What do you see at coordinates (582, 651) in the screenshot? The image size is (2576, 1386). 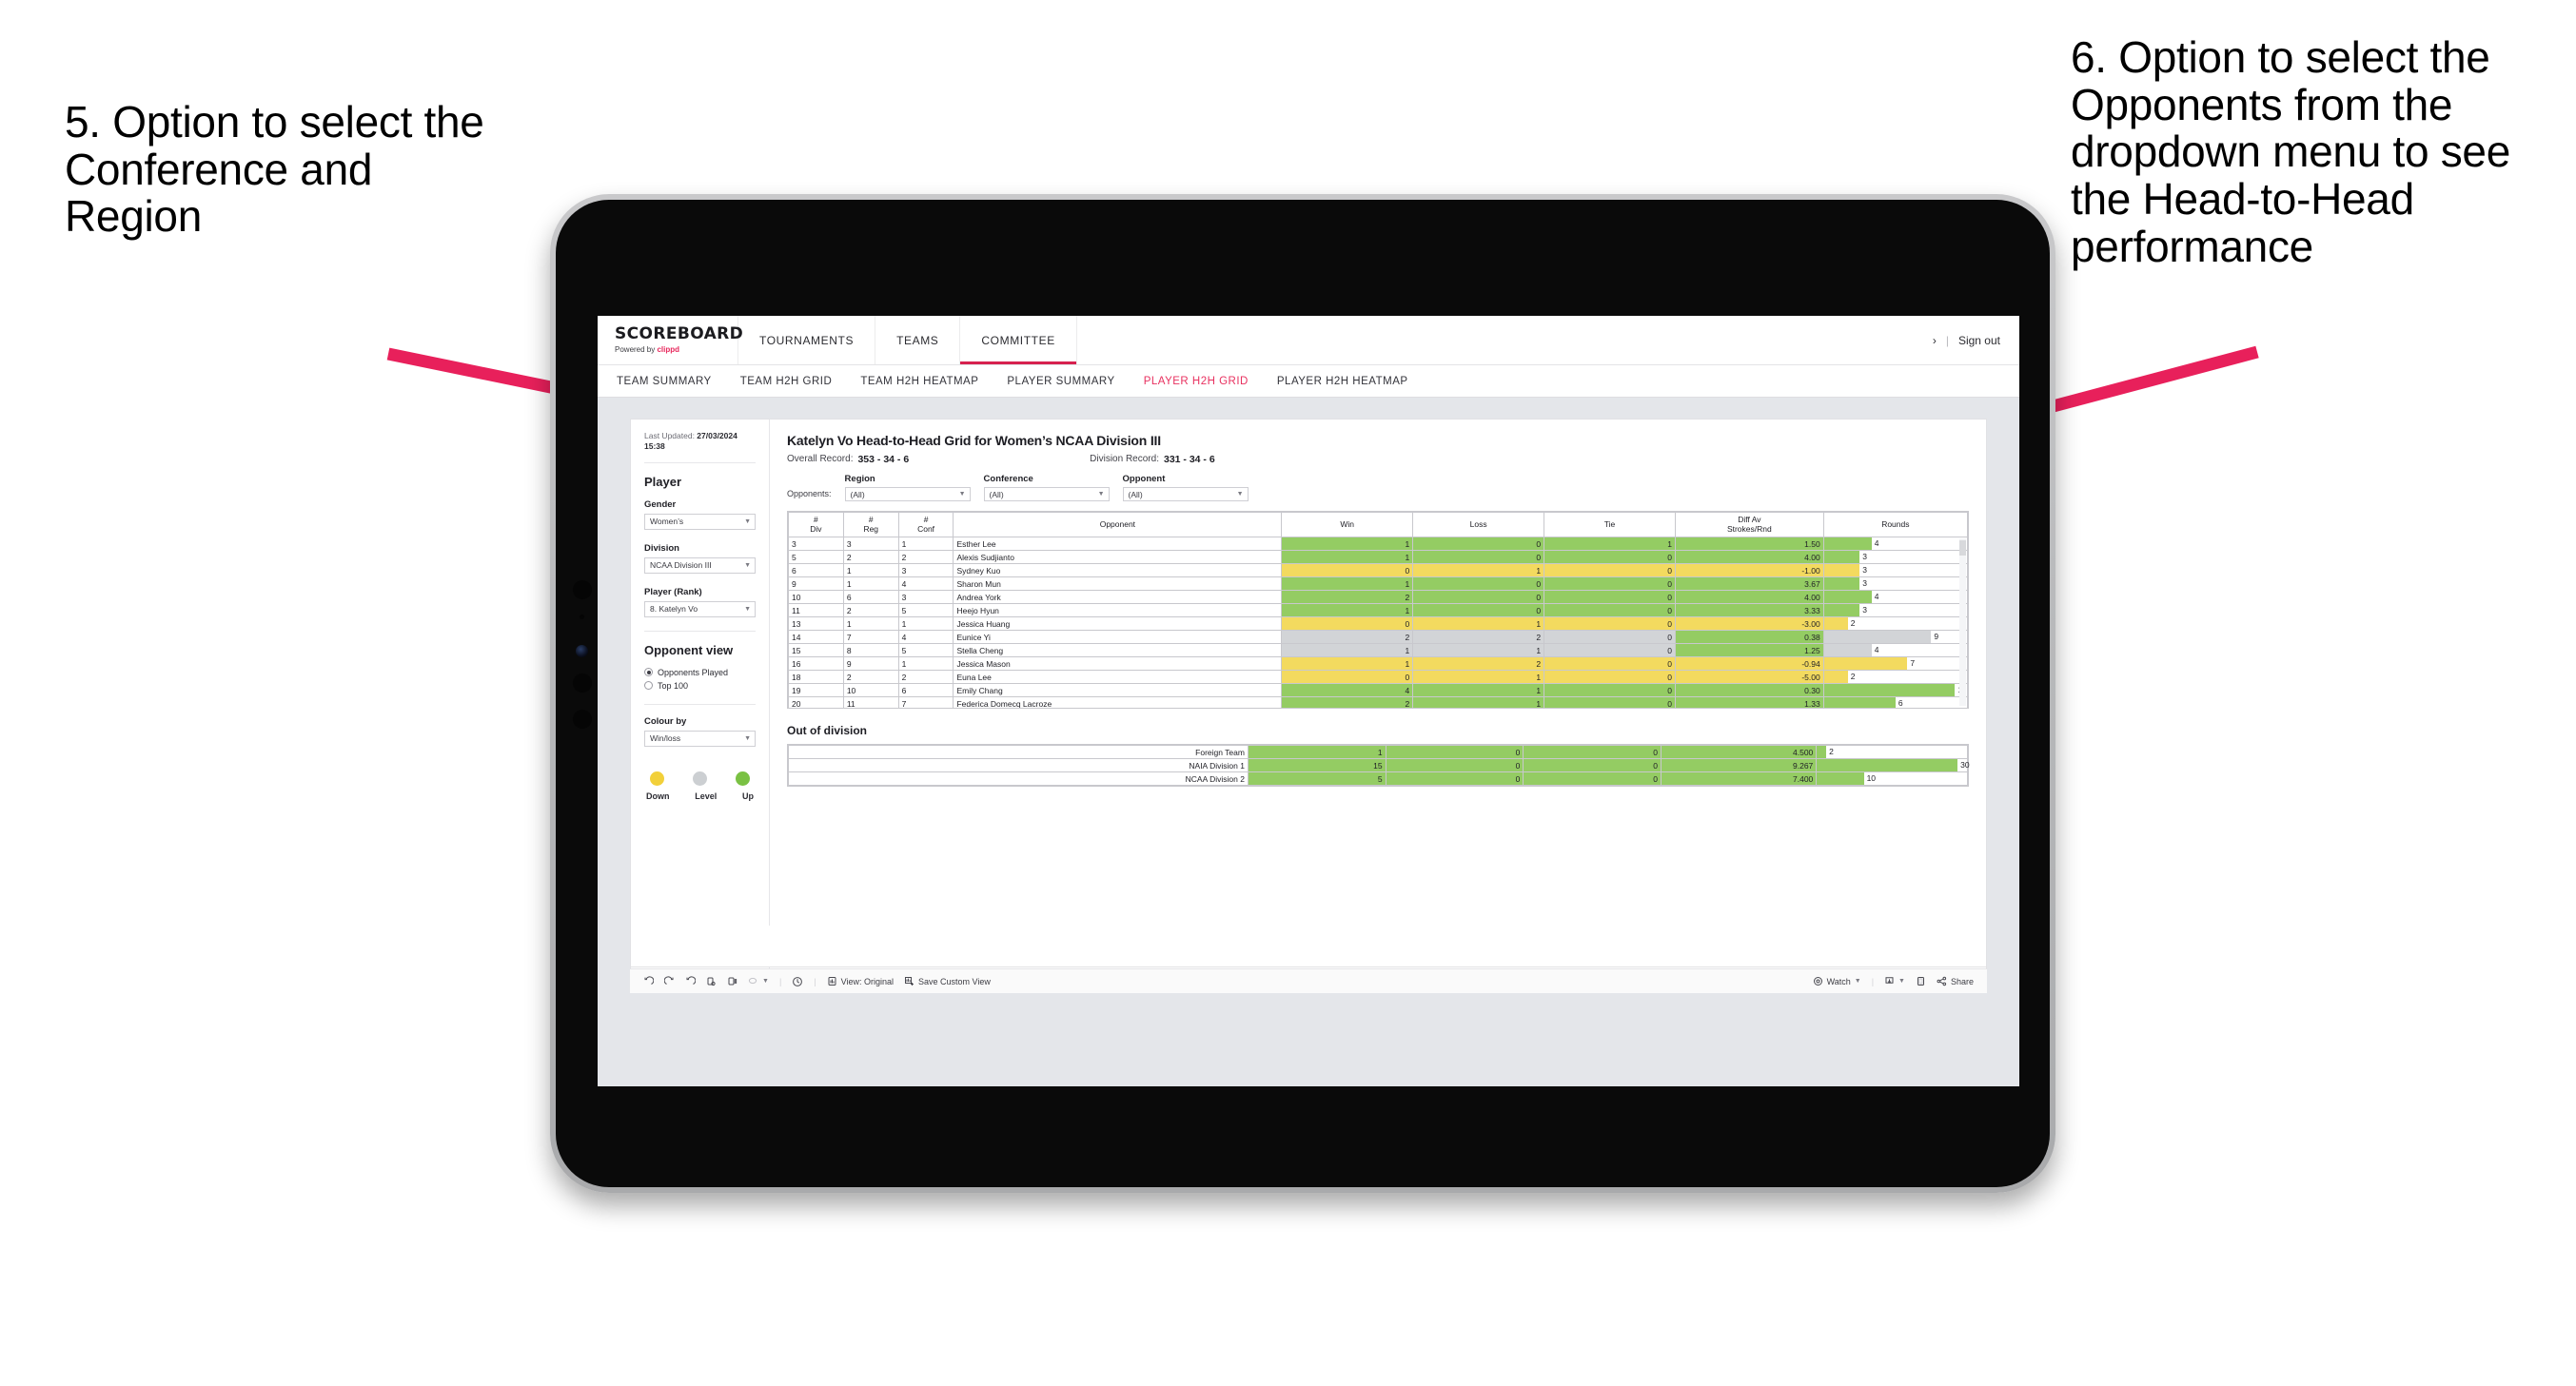 I see `camera-lens-icon` at bounding box center [582, 651].